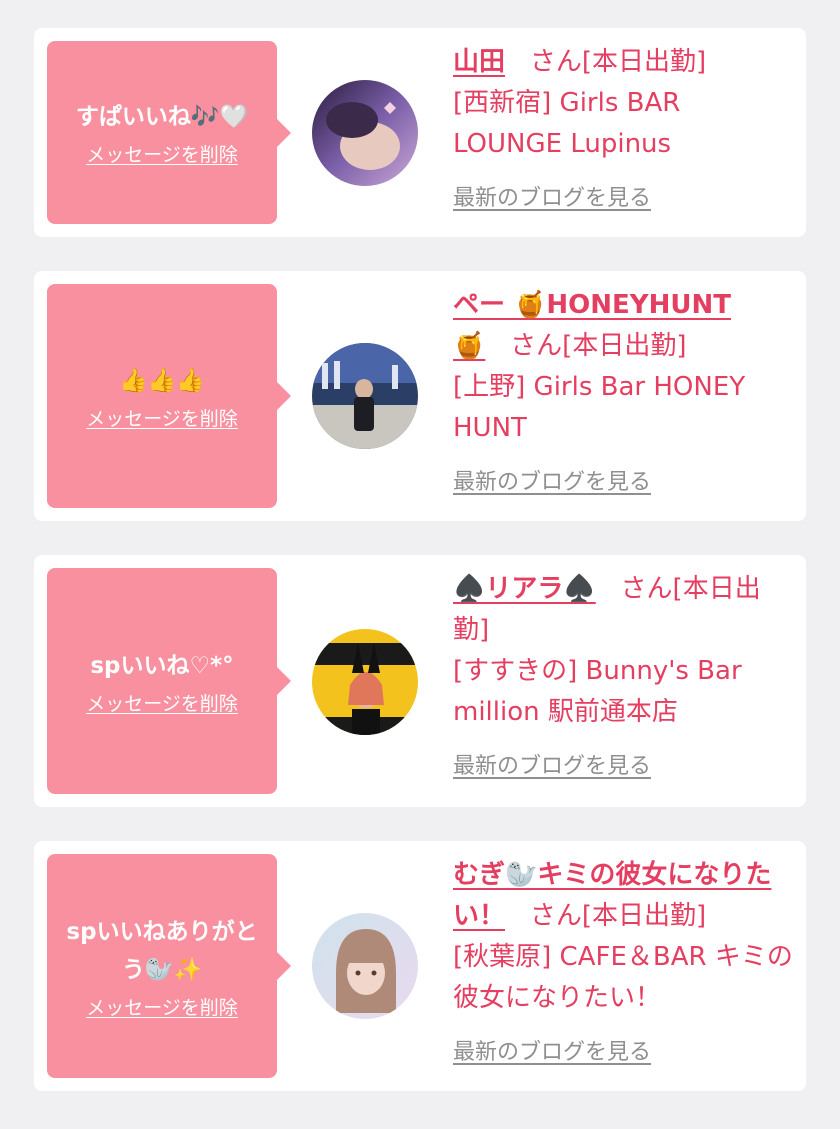  What do you see at coordinates (567, 123) in the screenshot?
I see `shop-name: [西新宿] Girls BAR LOUNGE Lupinus` at bounding box center [567, 123].